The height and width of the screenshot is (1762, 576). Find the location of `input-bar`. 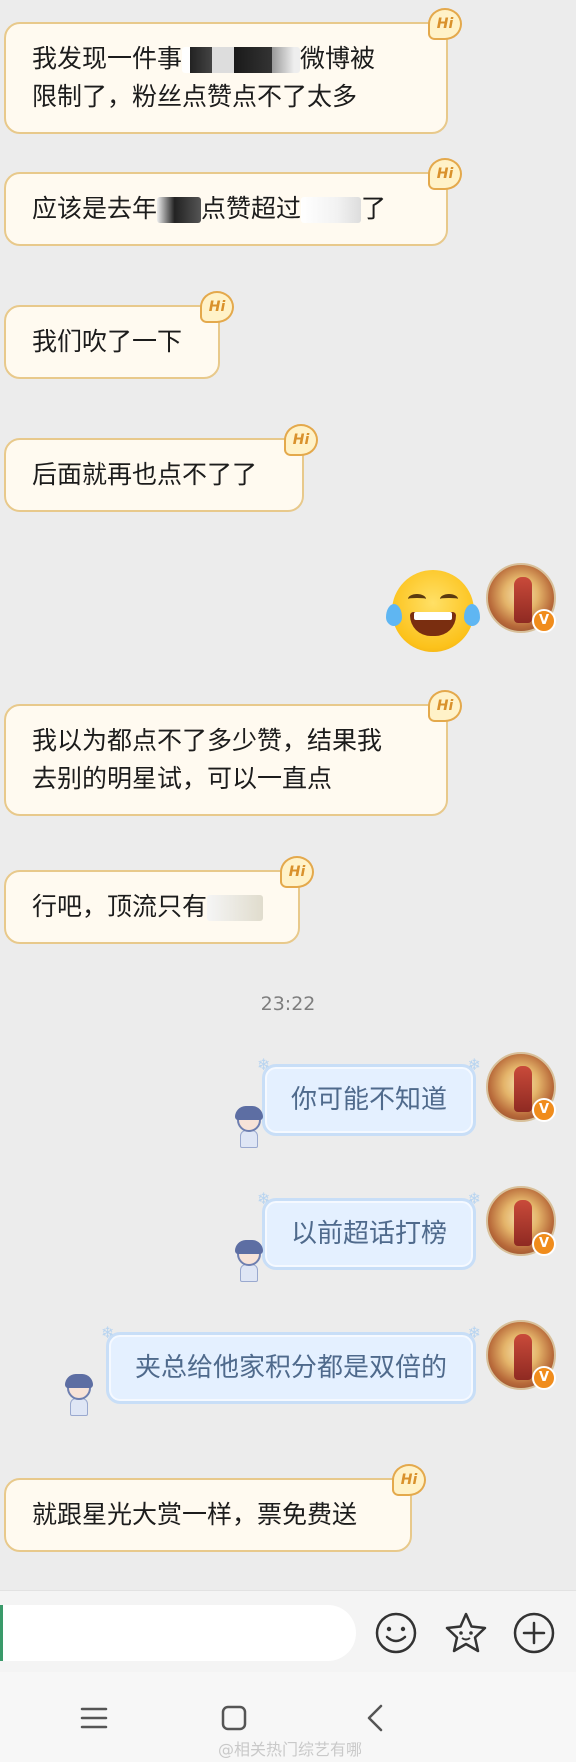

input-bar is located at coordinates (288, 1631).